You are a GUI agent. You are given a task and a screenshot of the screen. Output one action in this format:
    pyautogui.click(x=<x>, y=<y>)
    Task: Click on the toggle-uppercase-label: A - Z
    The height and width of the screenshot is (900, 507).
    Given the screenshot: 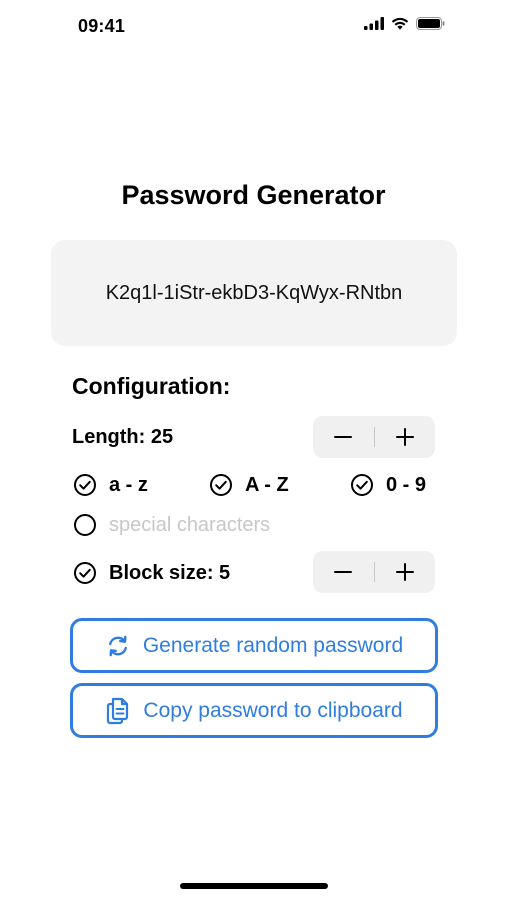 What is the action you would take?
    pyautogui.click(x=267, y=484)
    